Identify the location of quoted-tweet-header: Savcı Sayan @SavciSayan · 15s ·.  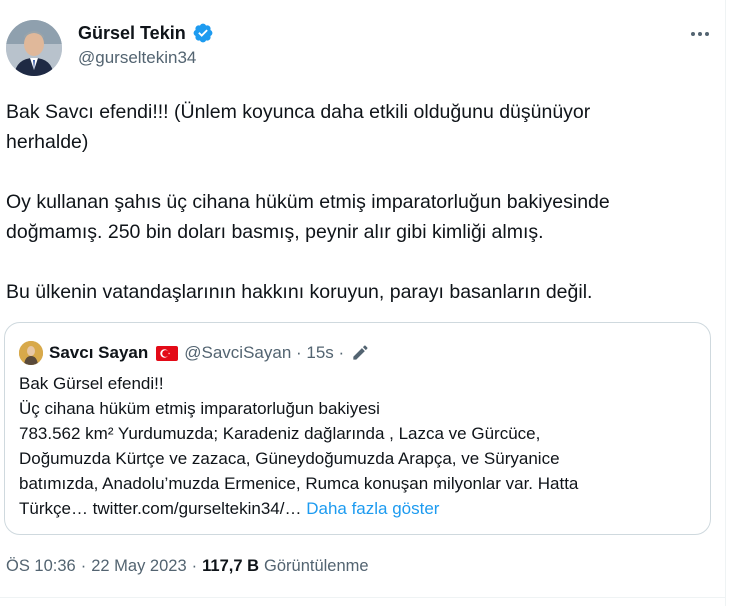
(194, 353).